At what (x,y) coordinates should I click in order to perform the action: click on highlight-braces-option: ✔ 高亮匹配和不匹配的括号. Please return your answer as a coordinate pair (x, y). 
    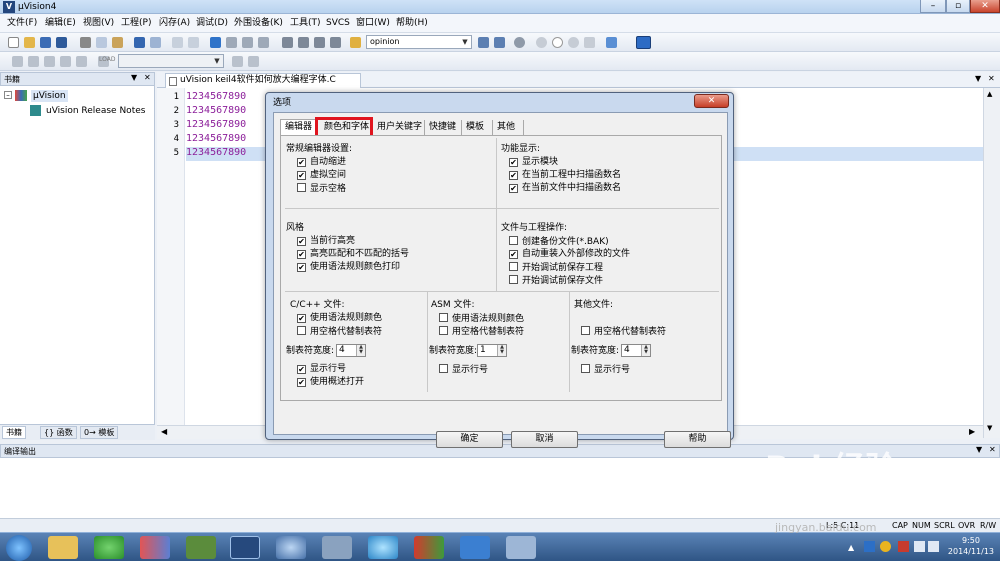
    Looking at the image, I should click on (353, 254).